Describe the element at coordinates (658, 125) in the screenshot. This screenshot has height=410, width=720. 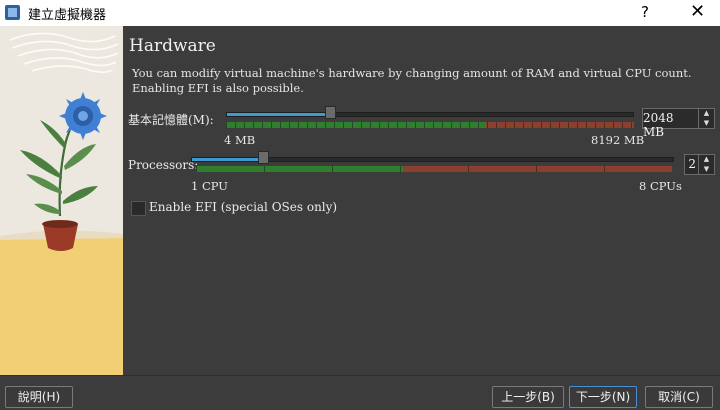
I see `memory-value: 2048 MB` at that location.